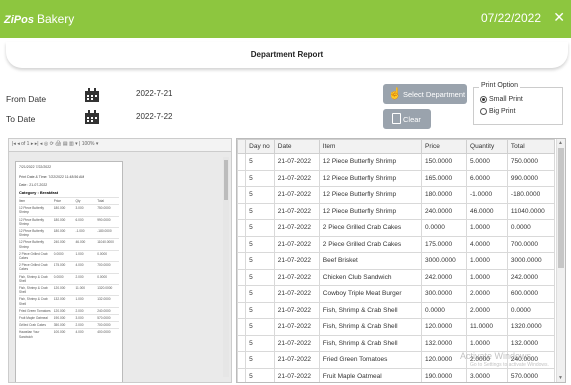 The height and width of the screenshot is (385, 571). What do you see at coordinates (531, 195) in the screenshot?
I see `cell-total: -180.0000` at bounding box center [531, 195].